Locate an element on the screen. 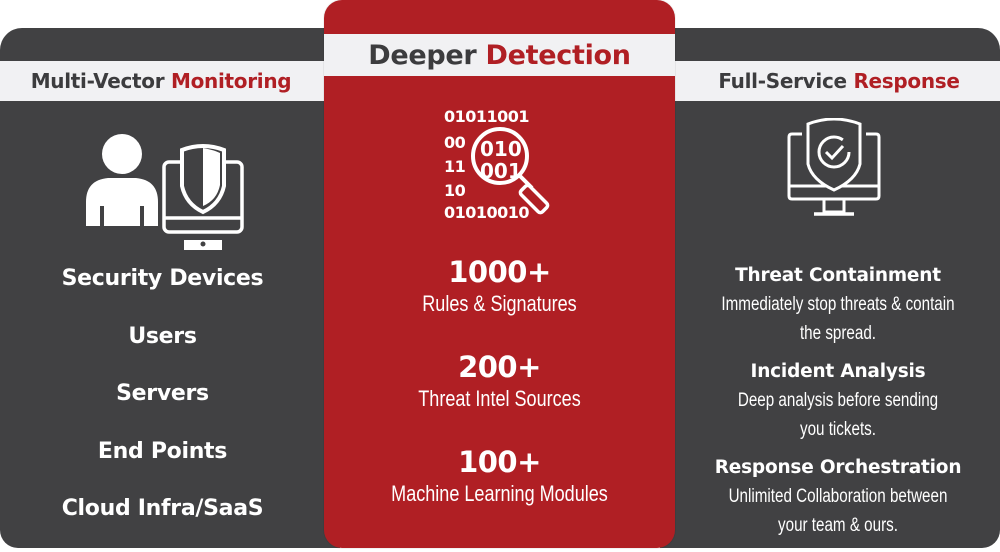 The image size is (1000, 552). response-item-title: Threat Containment is located at coordinates (838, 275).